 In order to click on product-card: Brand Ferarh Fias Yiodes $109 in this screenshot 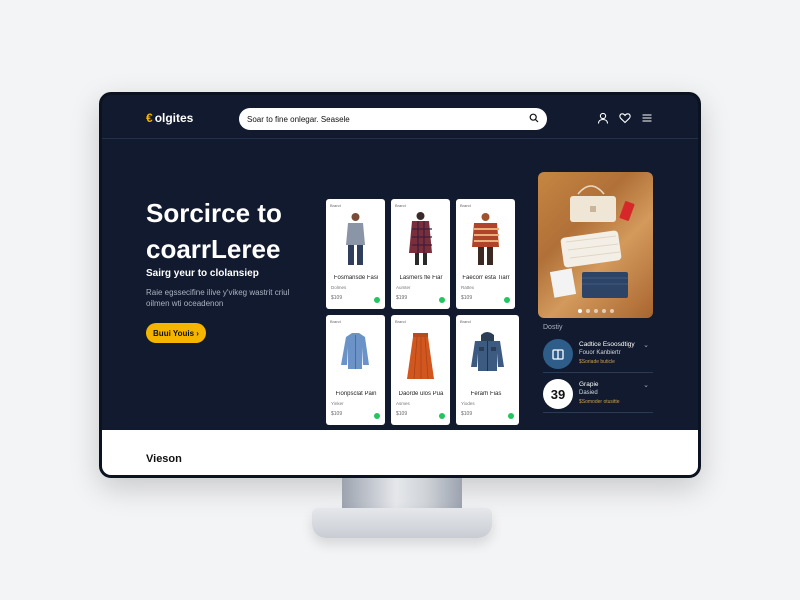, I will do `click(487, 370)`.